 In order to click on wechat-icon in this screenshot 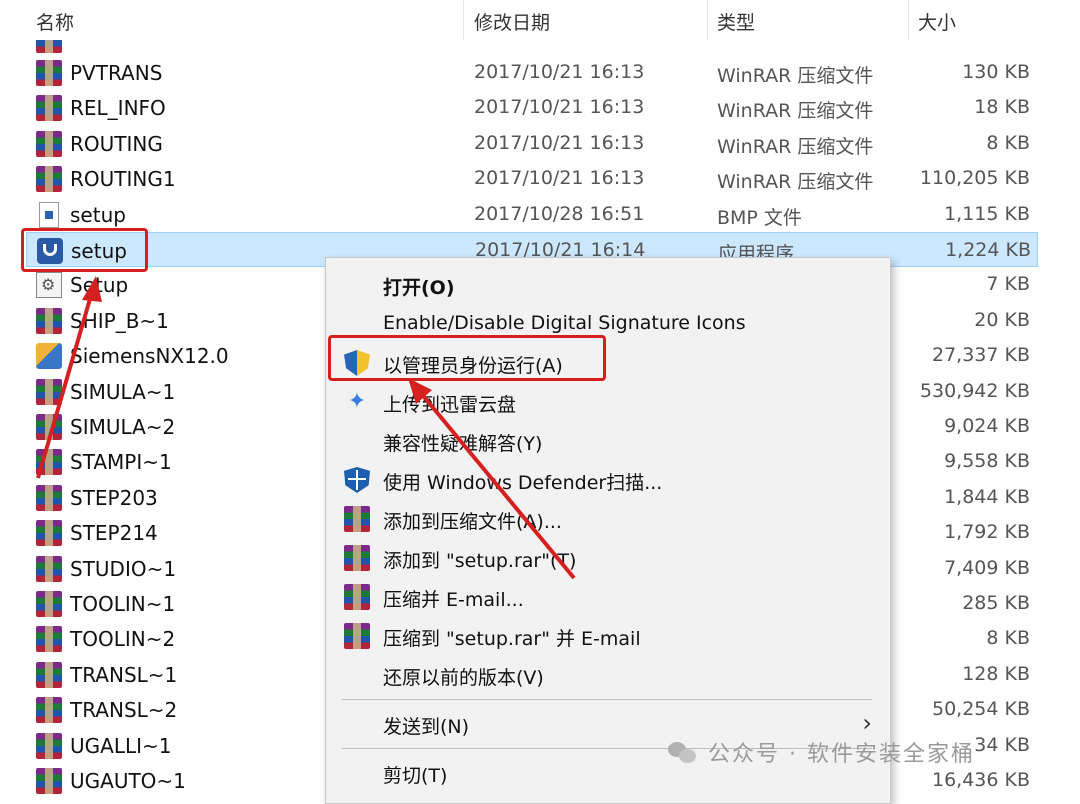, I will do `click(683, 752)`.